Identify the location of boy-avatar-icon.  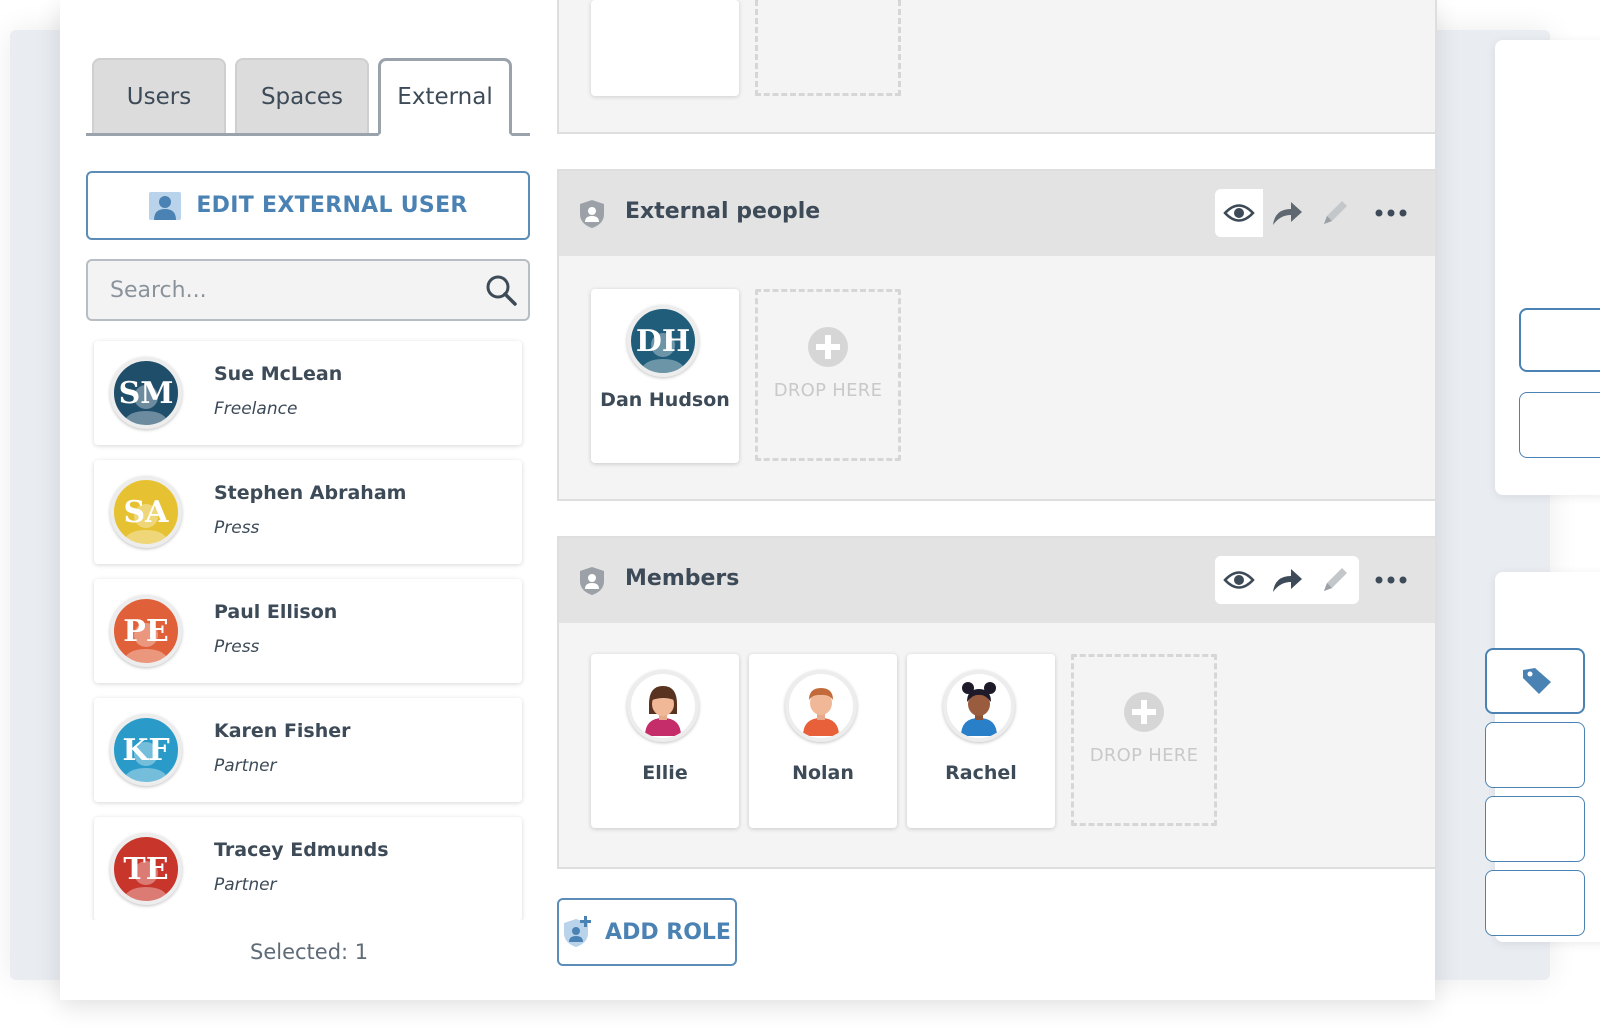
(821, 706).